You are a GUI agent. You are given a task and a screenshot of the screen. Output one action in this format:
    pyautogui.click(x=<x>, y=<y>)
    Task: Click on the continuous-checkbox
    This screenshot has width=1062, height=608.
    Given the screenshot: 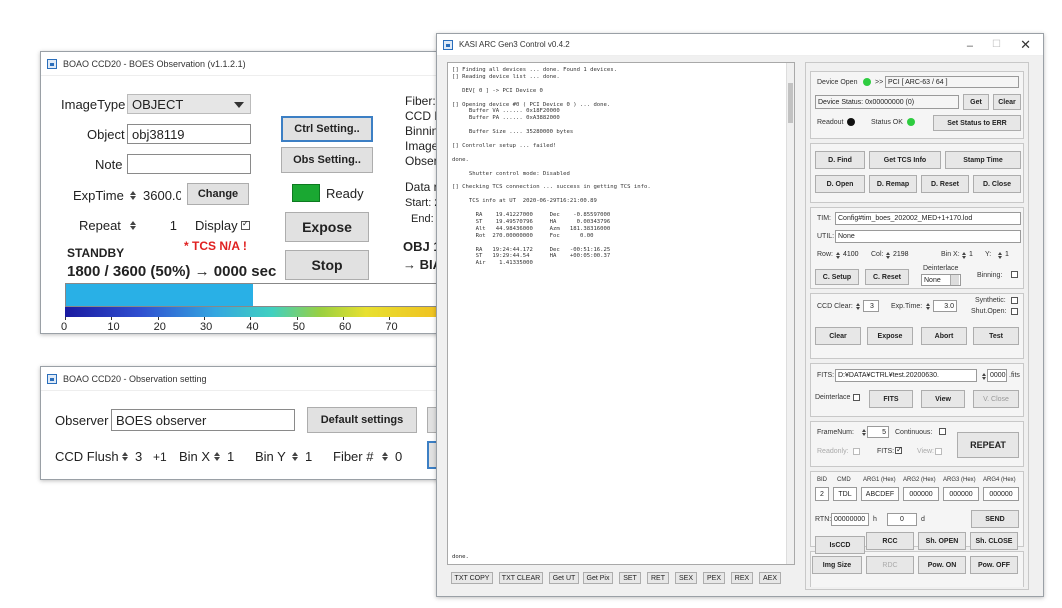 What is the action you would take?
    pyautogui.click(x=942, y=431)
    